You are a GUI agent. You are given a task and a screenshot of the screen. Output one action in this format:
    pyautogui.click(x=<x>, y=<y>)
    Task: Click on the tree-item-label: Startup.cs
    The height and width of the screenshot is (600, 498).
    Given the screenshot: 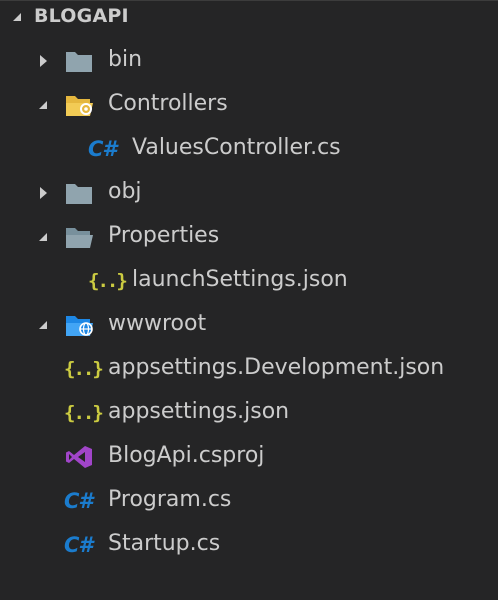 What is the action you would take?
    pyautogui.click(x=164, y=543)
    